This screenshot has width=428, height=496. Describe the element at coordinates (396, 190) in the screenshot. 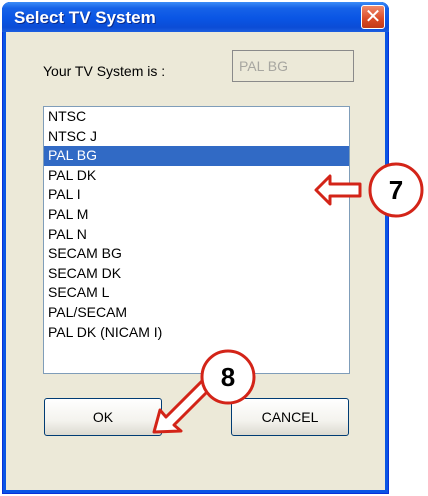

I see `callout-7-label: 7` at that location.